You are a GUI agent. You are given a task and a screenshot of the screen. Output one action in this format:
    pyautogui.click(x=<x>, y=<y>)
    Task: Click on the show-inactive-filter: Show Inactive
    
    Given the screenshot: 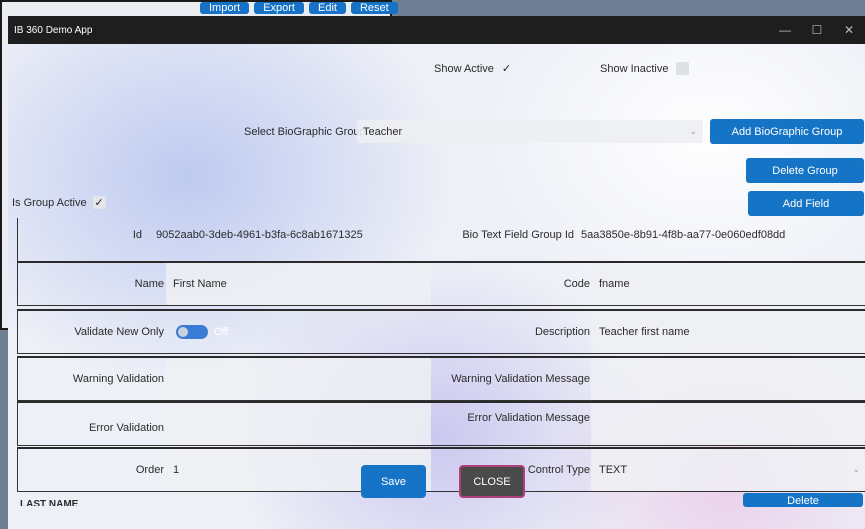 What is the action you would take?
    pyautogui.click(x=645, y=68)
    